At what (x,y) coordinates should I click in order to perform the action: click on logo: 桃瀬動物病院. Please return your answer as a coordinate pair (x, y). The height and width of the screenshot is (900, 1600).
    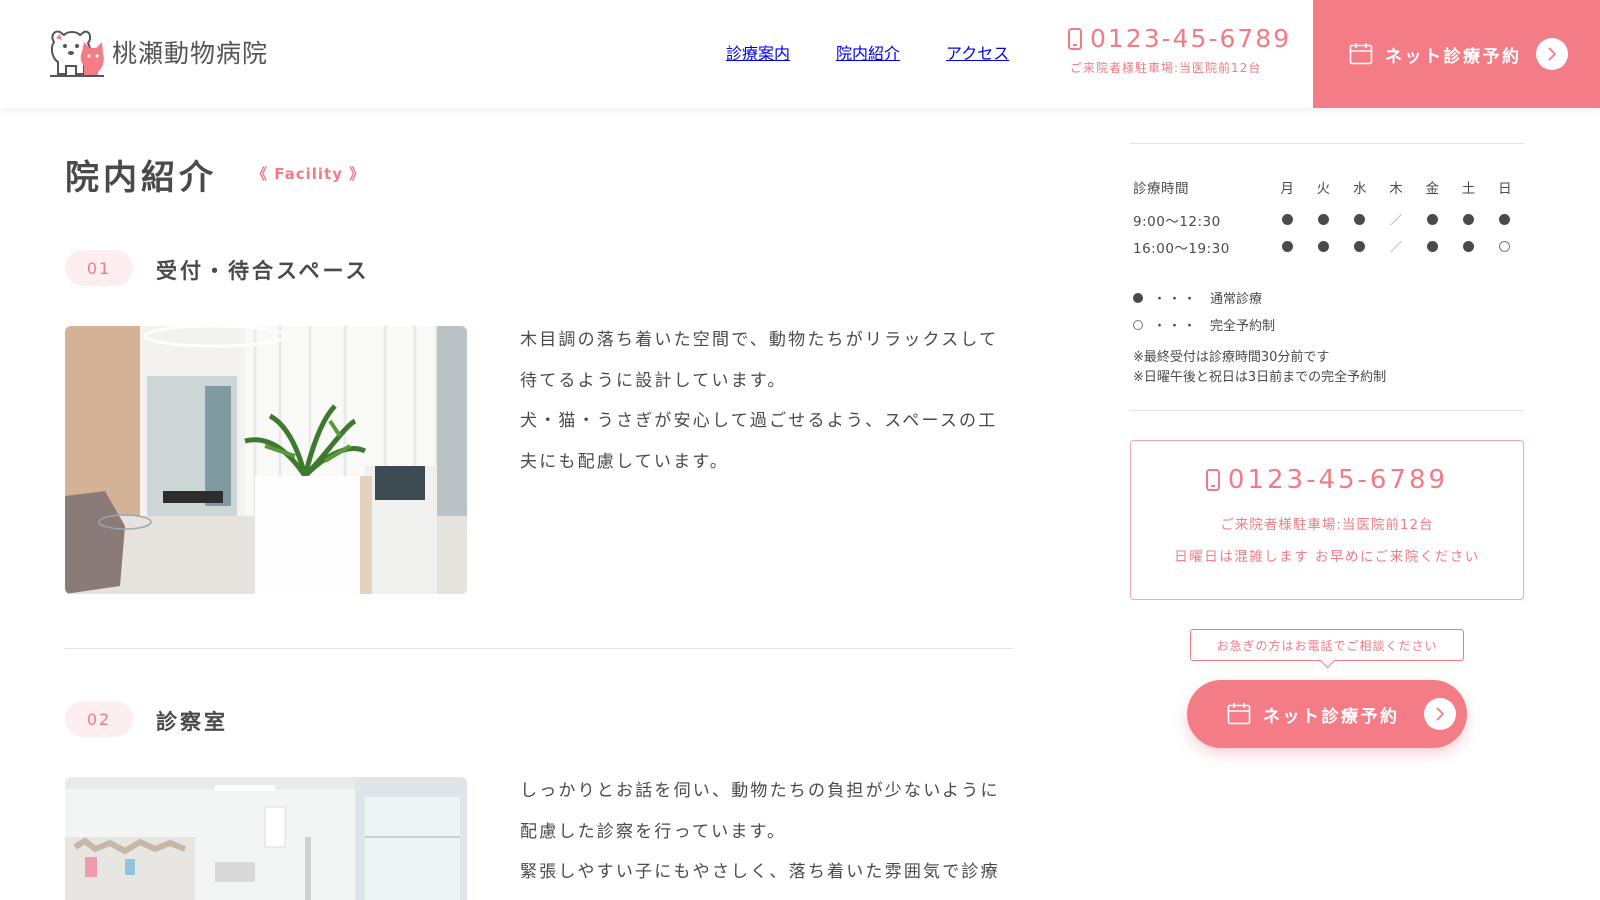
    Looking at the image, I should click on (158, 52).